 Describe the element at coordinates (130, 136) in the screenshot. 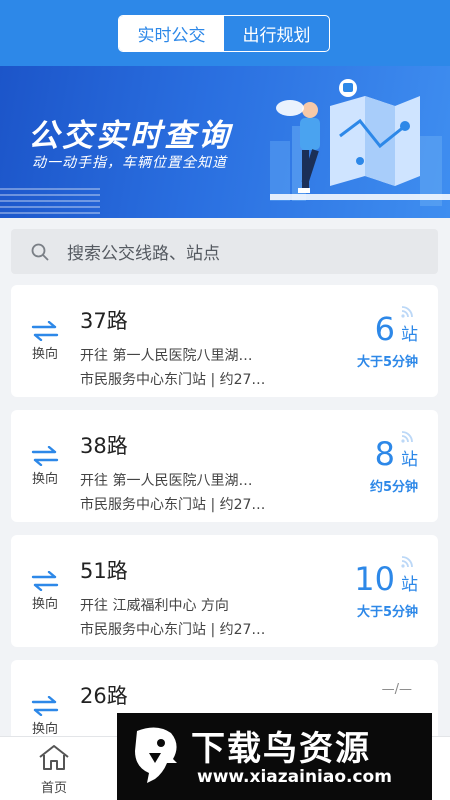

I see `banner-title: 公交实时查询` at that location.